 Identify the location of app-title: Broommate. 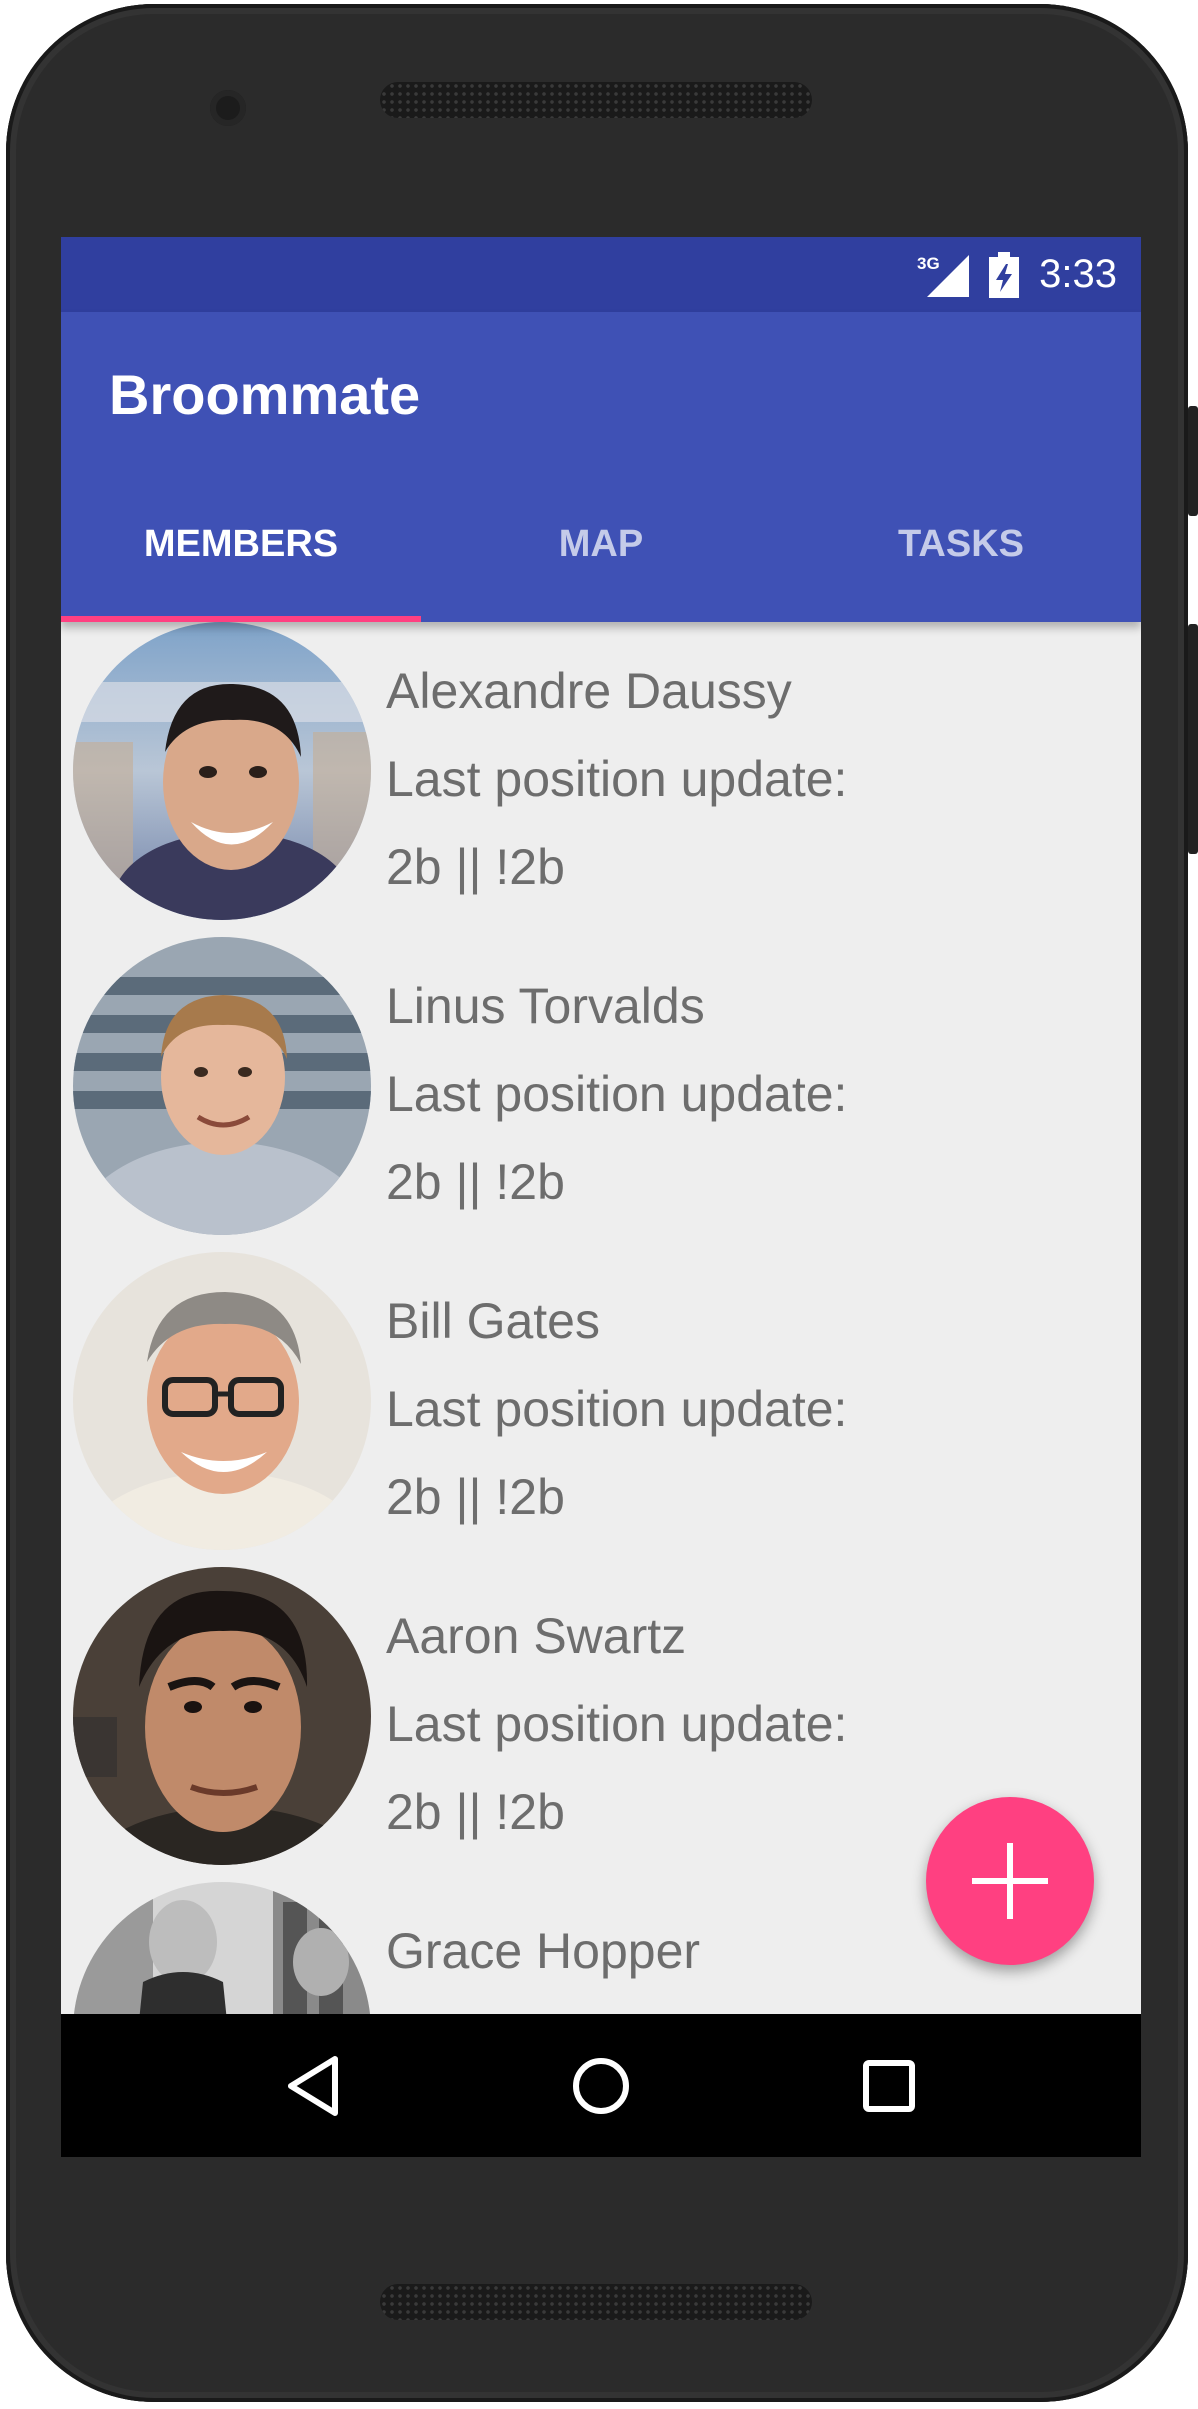
(265, 394).